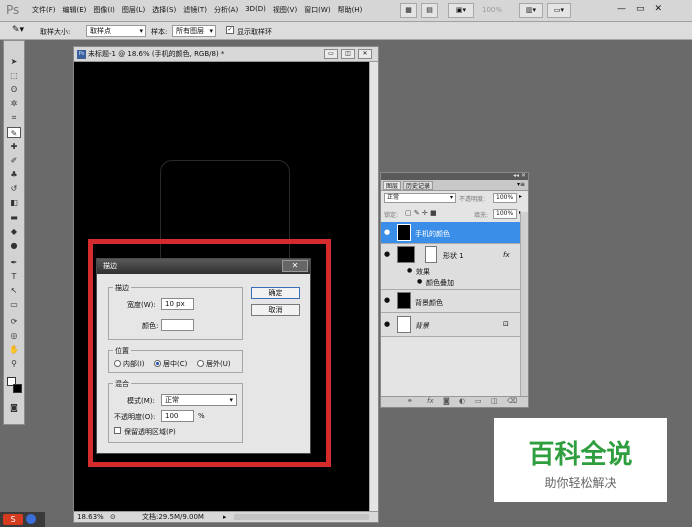  I want to click on arrange-documents-button: ▥▾, so click(531, 10).